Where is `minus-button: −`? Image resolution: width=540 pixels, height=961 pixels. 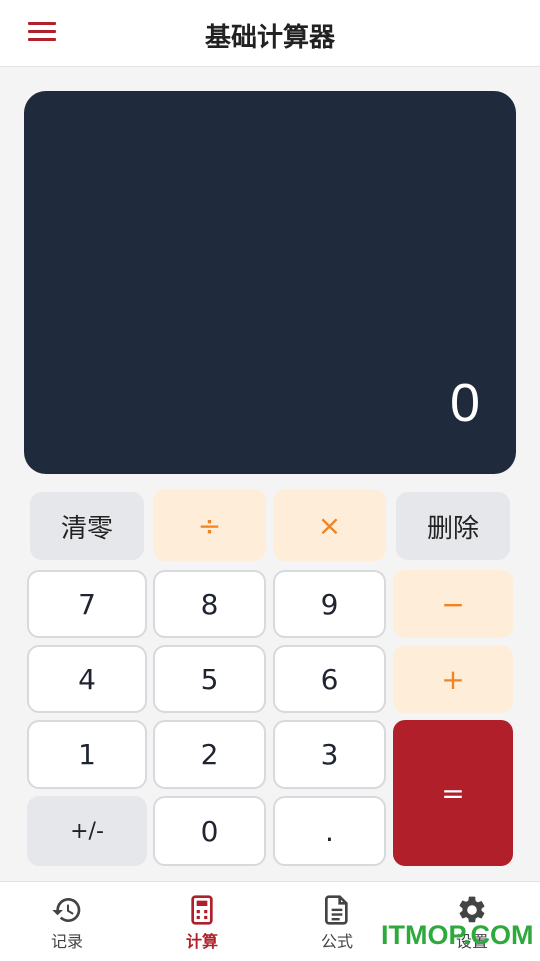
minus-button: − is located at coordinates (453, 604).